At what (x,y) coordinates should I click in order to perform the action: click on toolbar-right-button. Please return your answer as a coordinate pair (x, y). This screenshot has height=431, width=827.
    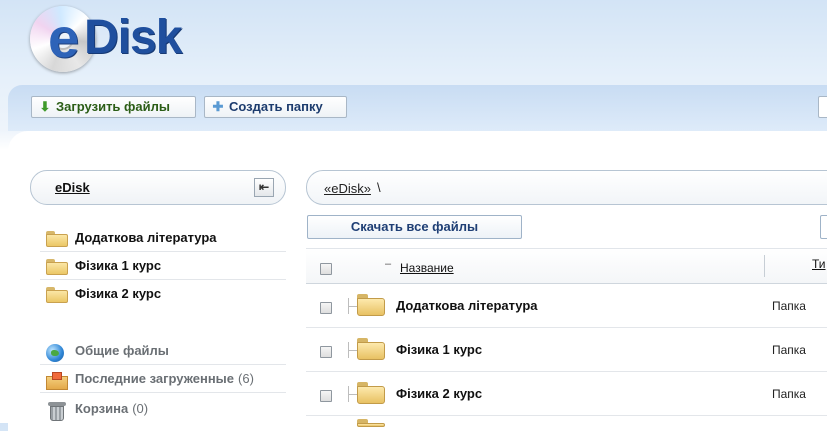
    Looking at the image, I should click on (822, 107).